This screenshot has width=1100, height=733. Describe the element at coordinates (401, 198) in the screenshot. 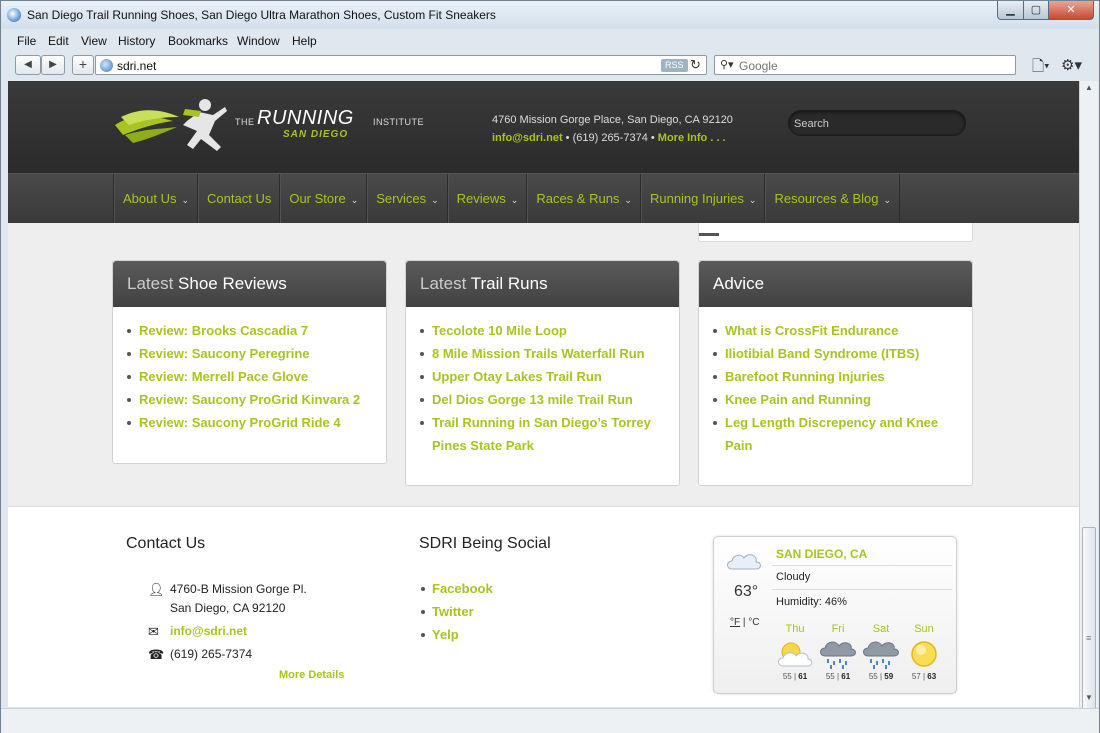

I see `nav-label: Services` at that location.